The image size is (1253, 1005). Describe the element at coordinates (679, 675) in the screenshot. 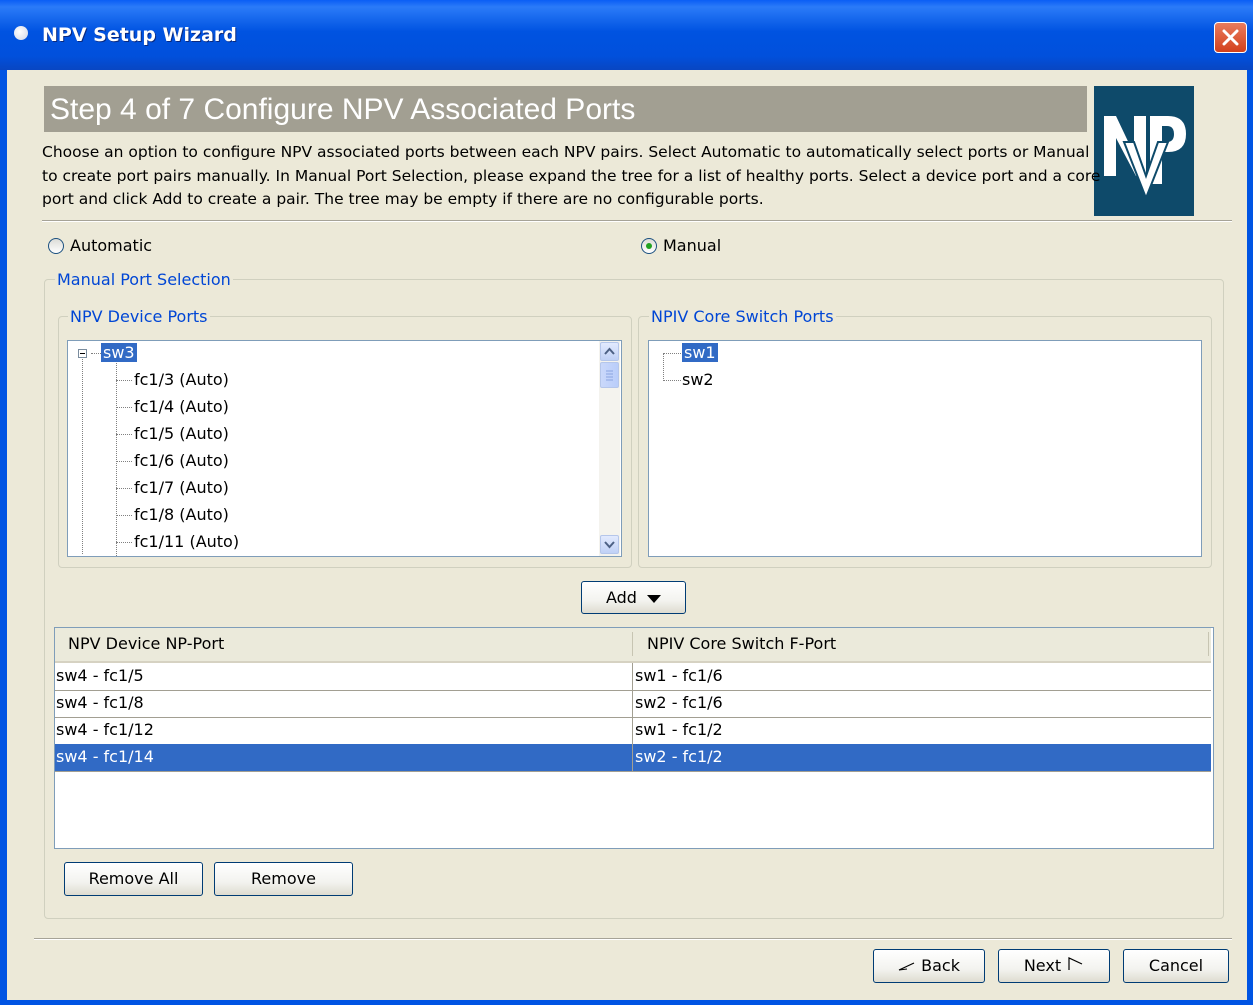

I see `cell-f-port: sw1 - fc1/6` at that location.